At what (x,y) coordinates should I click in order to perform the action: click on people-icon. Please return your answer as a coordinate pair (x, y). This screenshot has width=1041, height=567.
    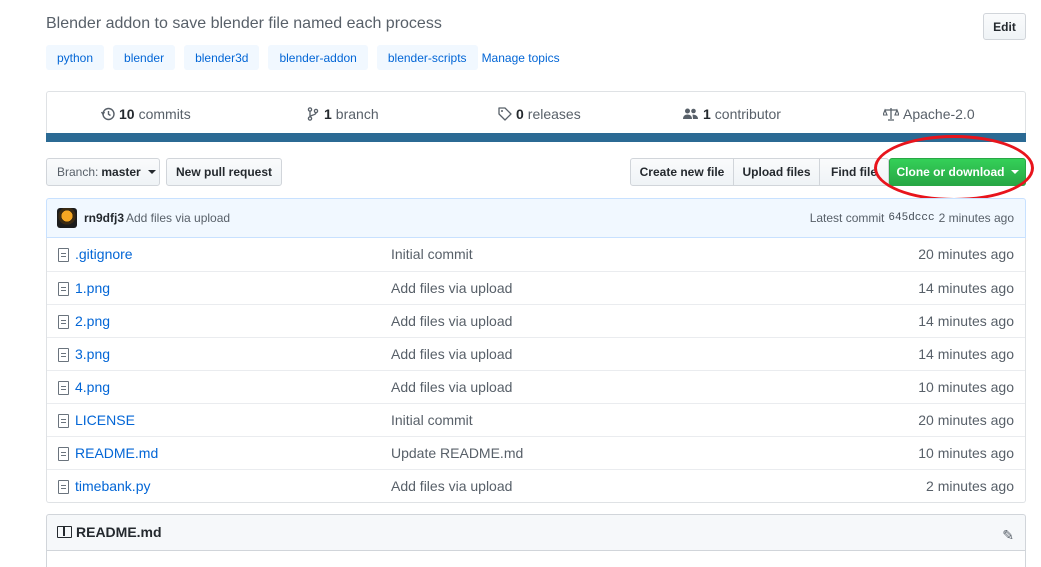
    Looking at the image, I should click on (690, 113).